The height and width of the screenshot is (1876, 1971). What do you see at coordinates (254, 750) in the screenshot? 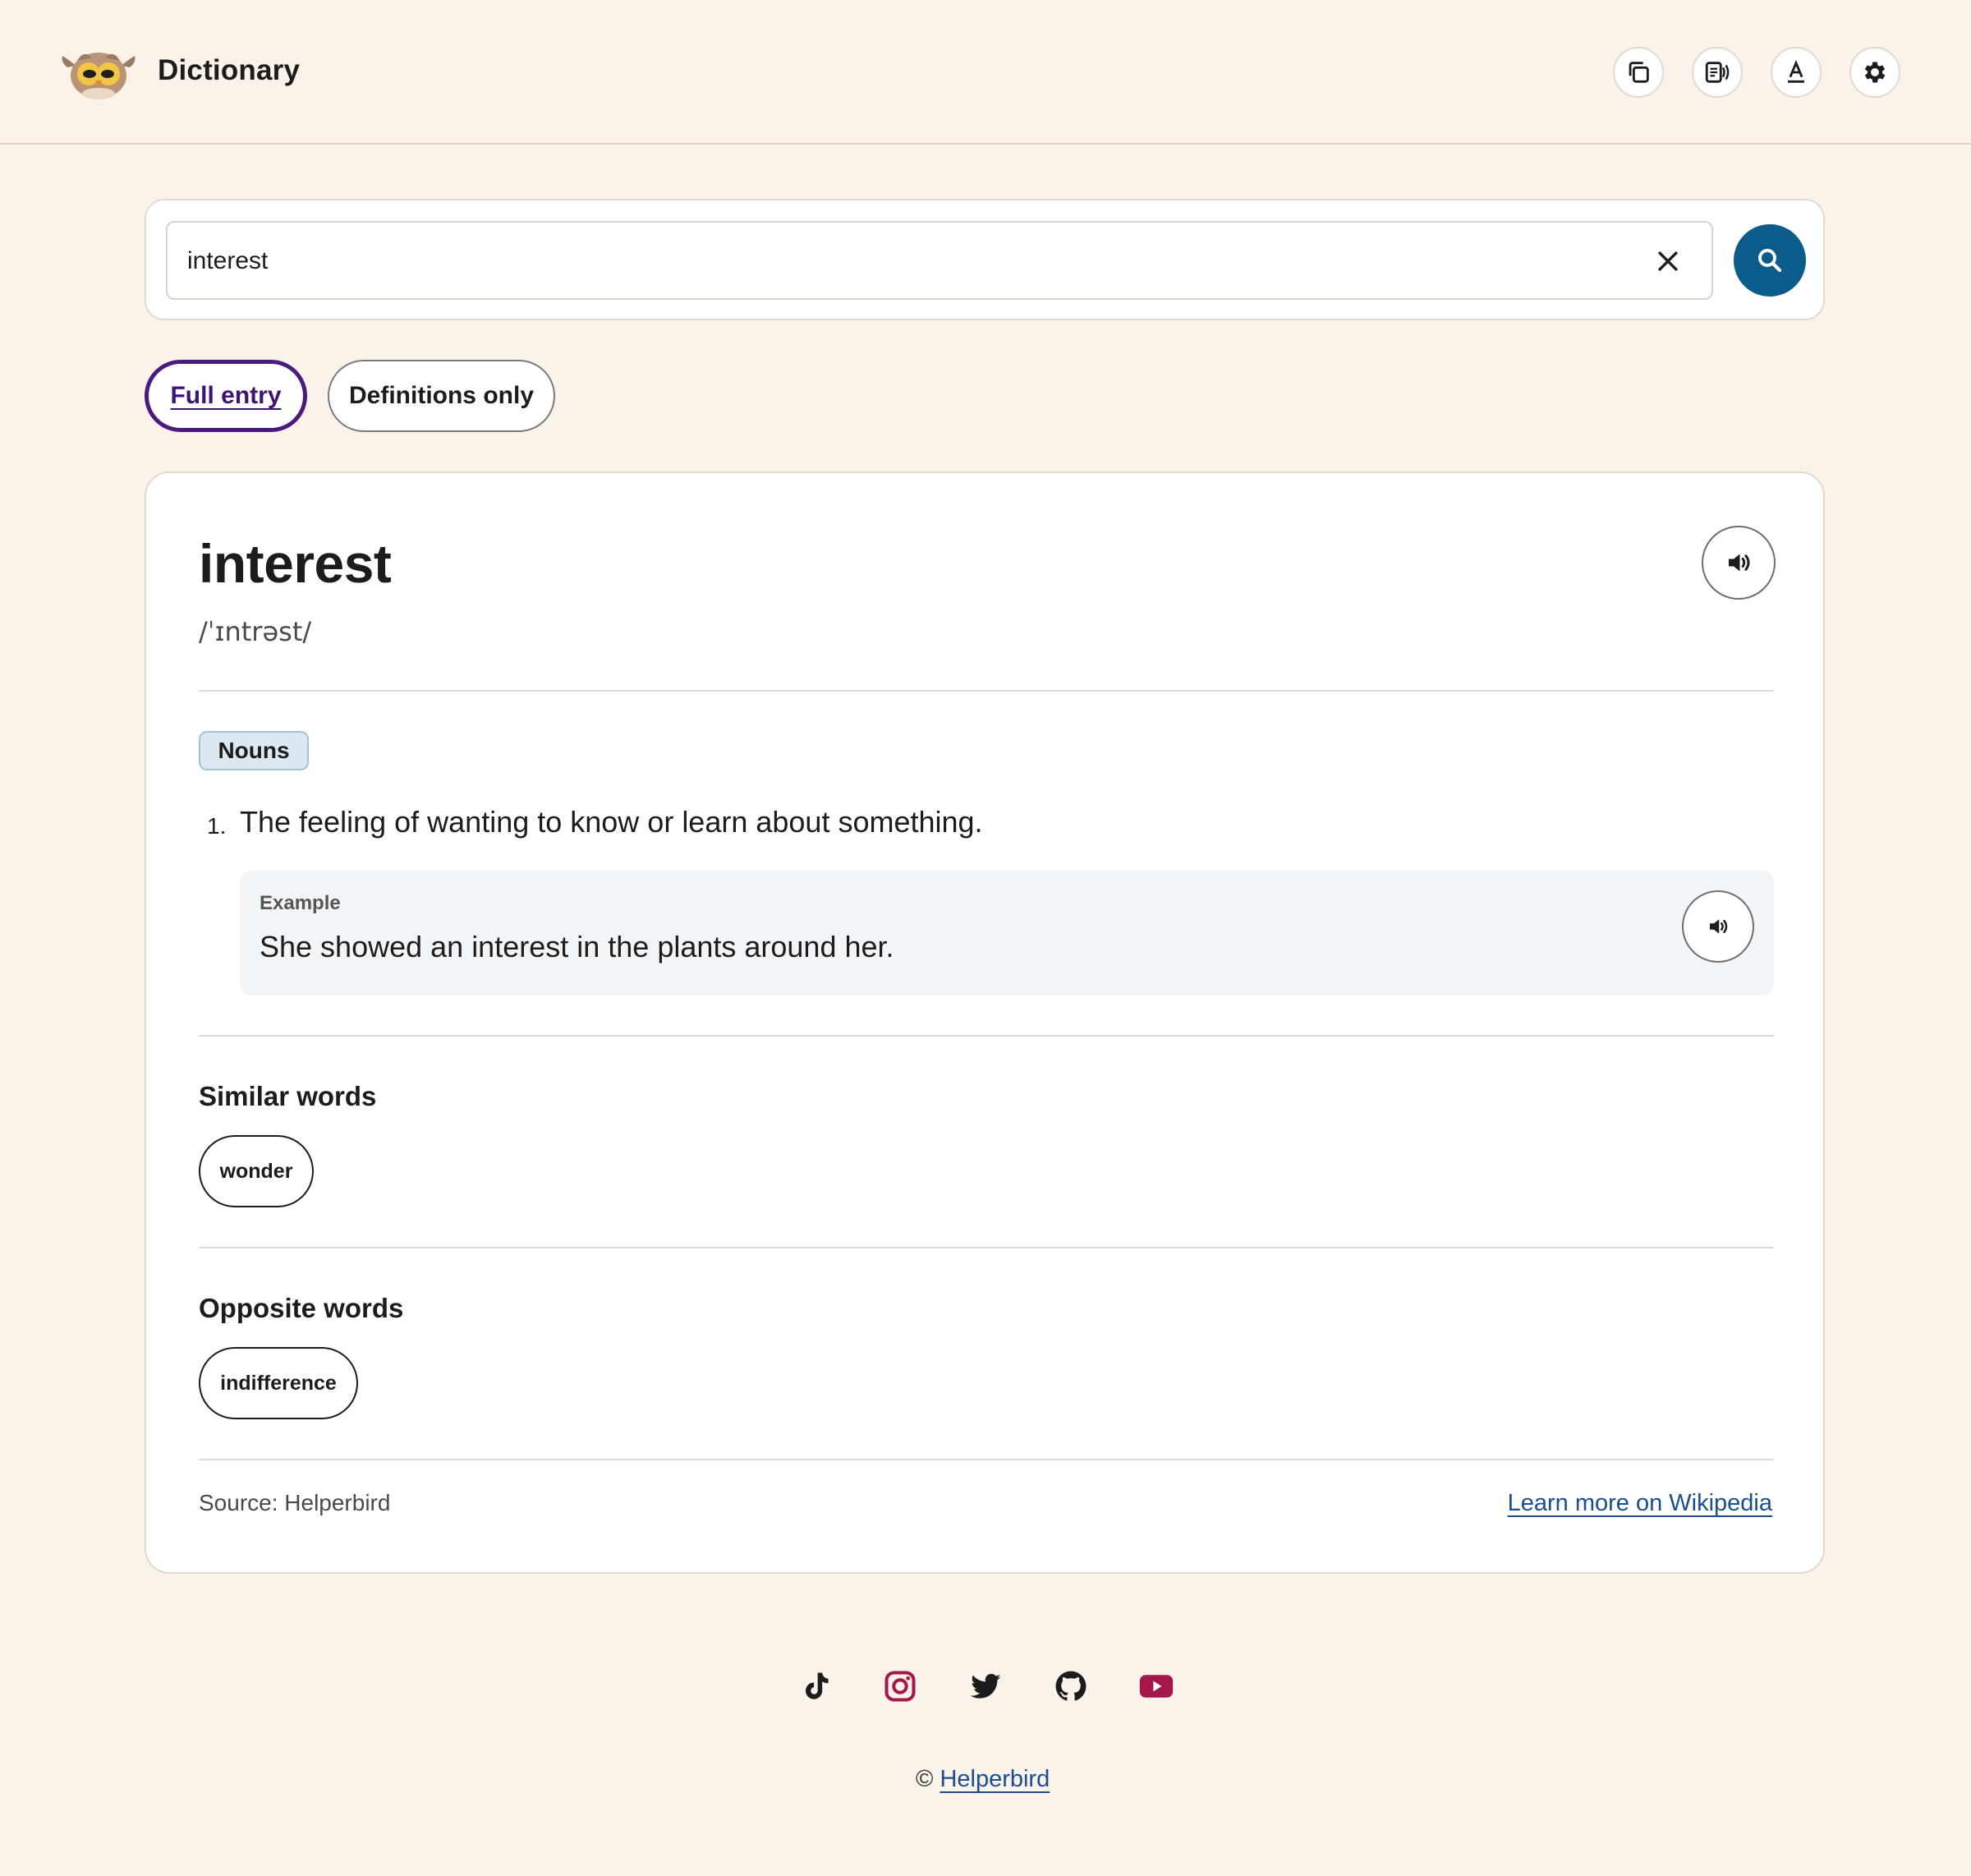
I see `part-of-speech-badge: Nouns` at bounding box center [254, 750].